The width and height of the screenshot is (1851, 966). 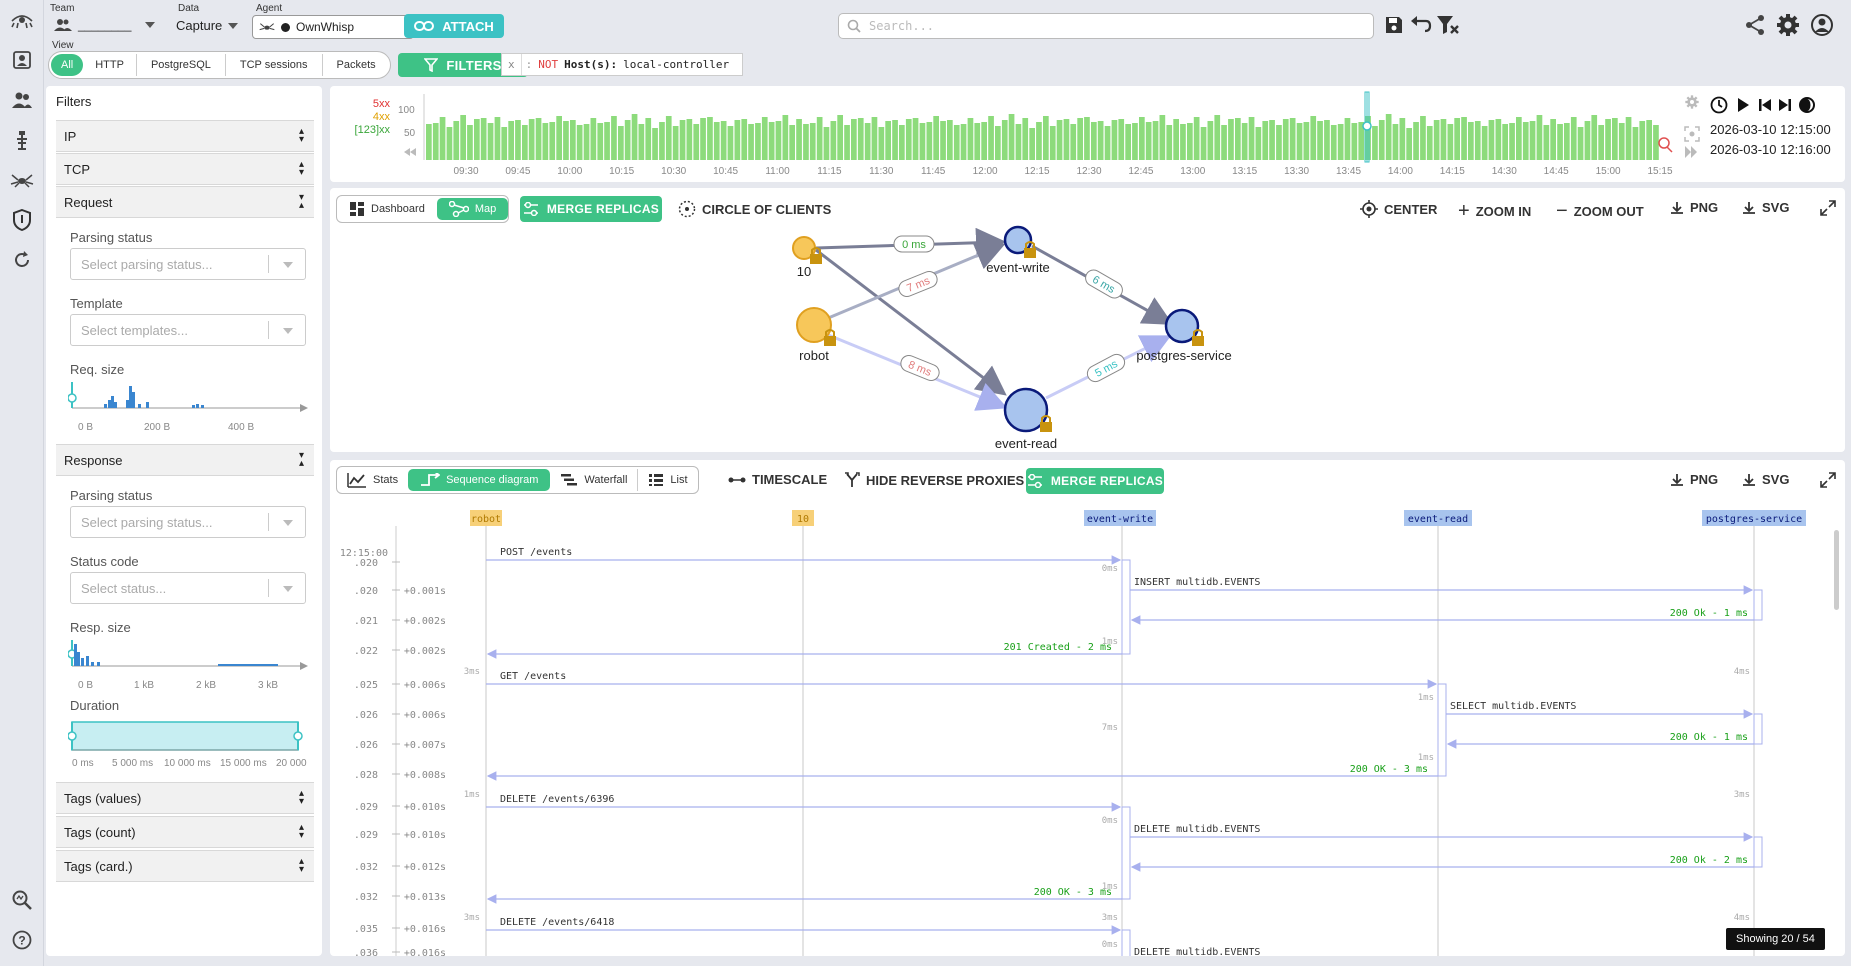 What do you see at coordinates (185, 832) in the screenshot?
I see `section-tags-count: Tags (count) ▴ ▾` at bounding box center [185, 832].